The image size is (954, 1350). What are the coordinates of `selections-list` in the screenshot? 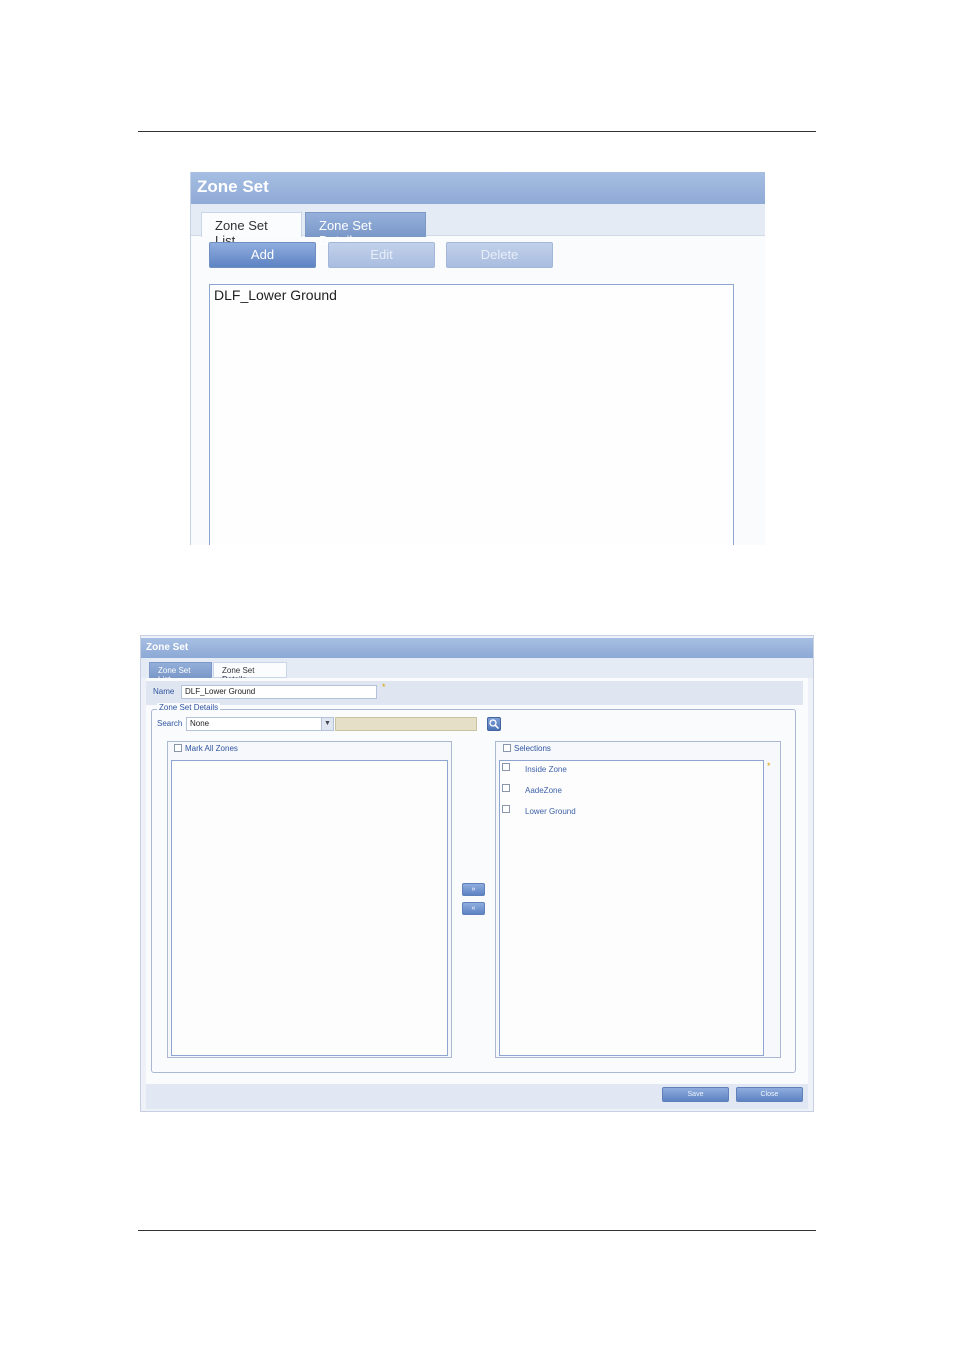 It's located at (631, 908).